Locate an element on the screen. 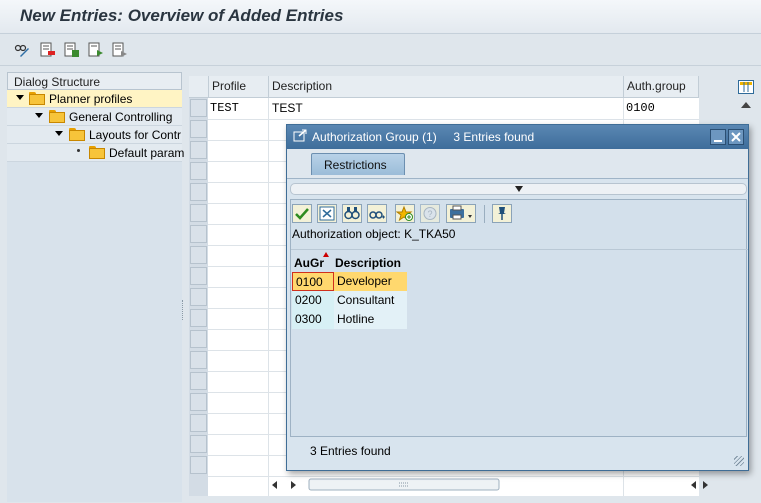 The image size is (761, 503). tree-item-label: Default param is located at coordinates (147, 153).